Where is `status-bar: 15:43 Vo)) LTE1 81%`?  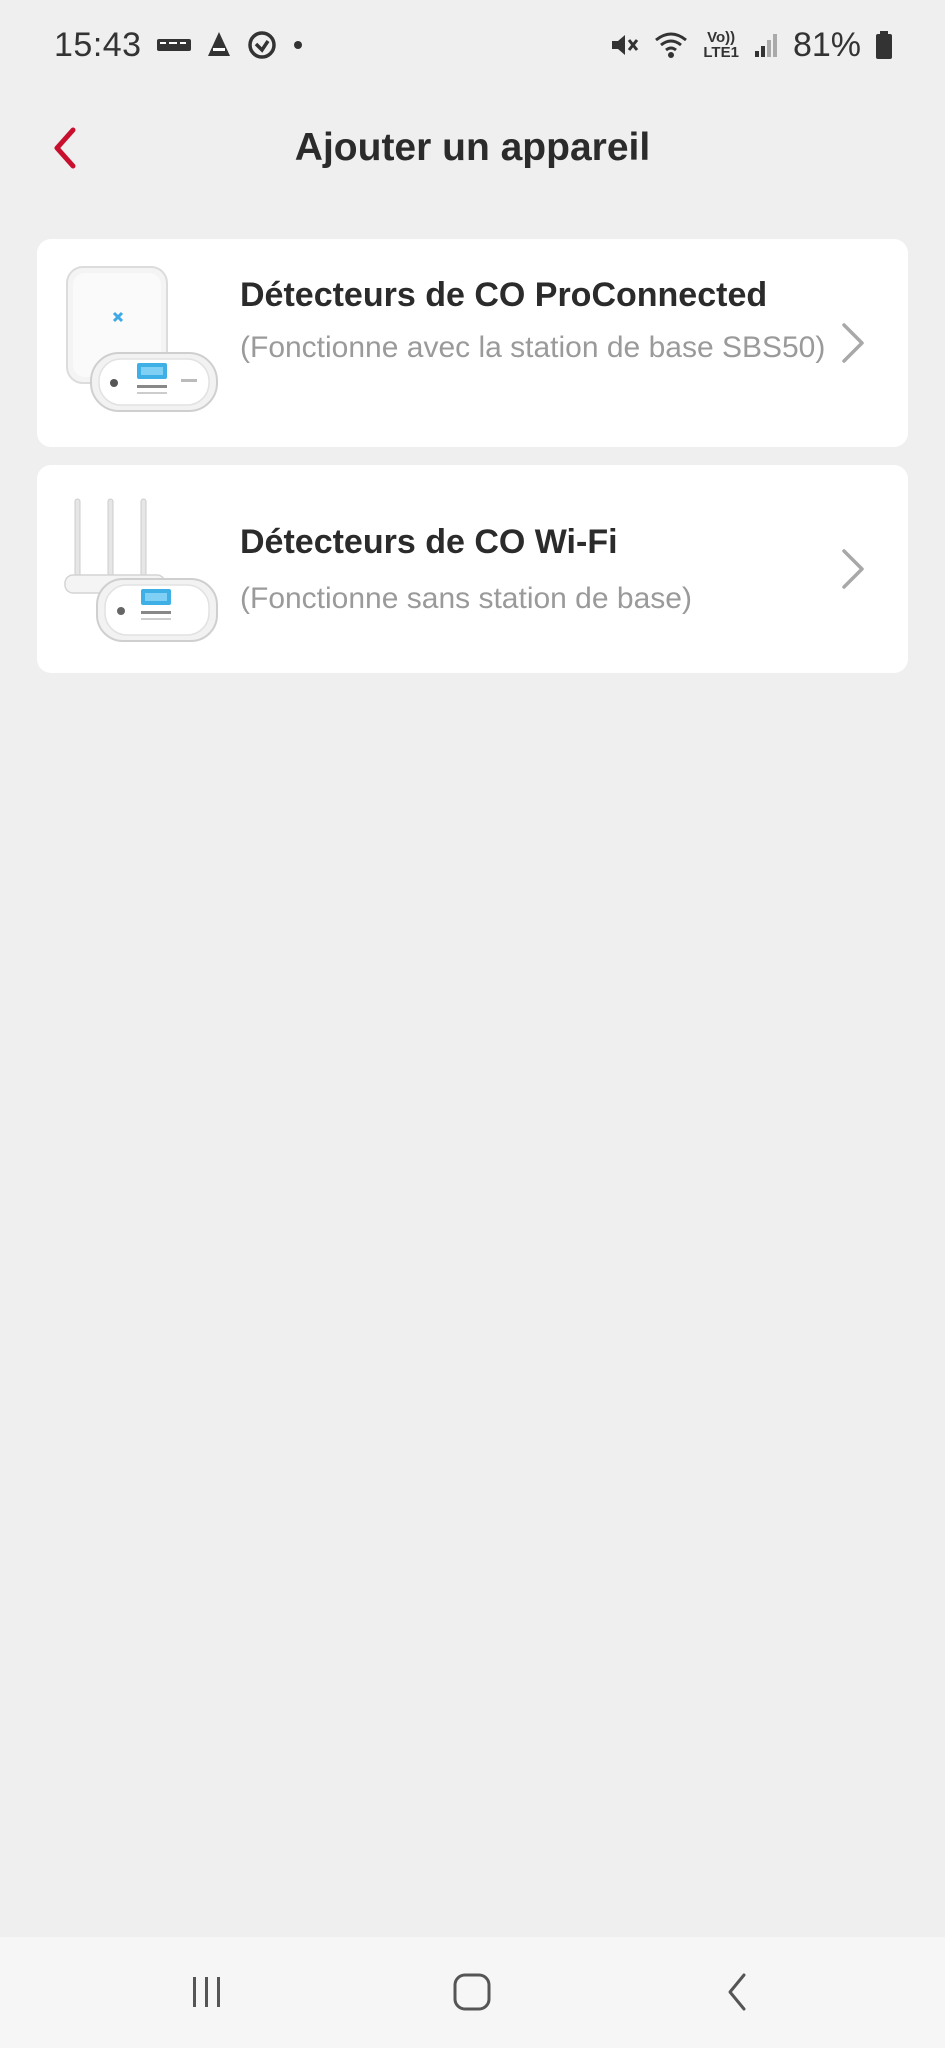
status-bar: 15:43 Vo)) LTE1 81% is located at coordinates (472, 45).